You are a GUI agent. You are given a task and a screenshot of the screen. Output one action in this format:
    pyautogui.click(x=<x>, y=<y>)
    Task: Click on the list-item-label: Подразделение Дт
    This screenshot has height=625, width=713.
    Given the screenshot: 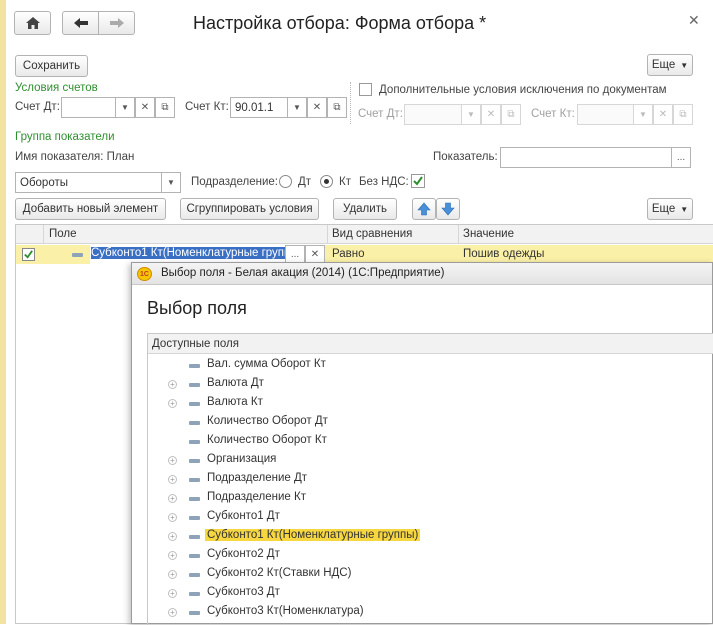 What is the action you would take?
    pyautogui.click(x=257, y=478)
    